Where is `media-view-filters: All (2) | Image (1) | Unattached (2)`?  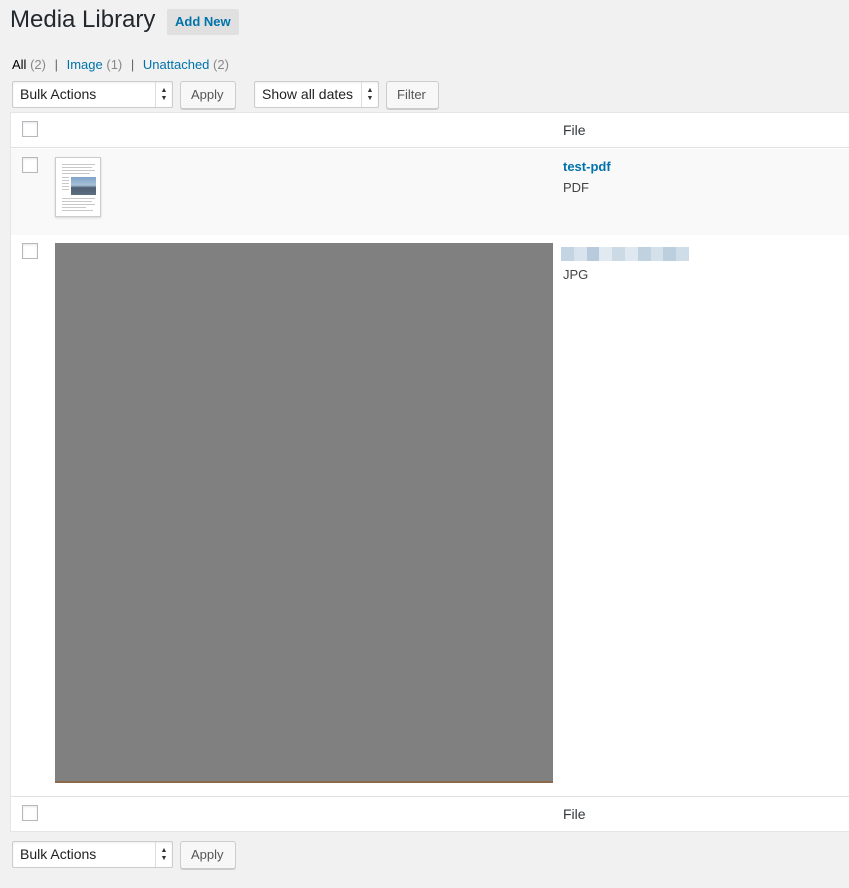
media-view-filters: All (2) | Image (1) | Unattached (2) is located at coordinates (120, 64).